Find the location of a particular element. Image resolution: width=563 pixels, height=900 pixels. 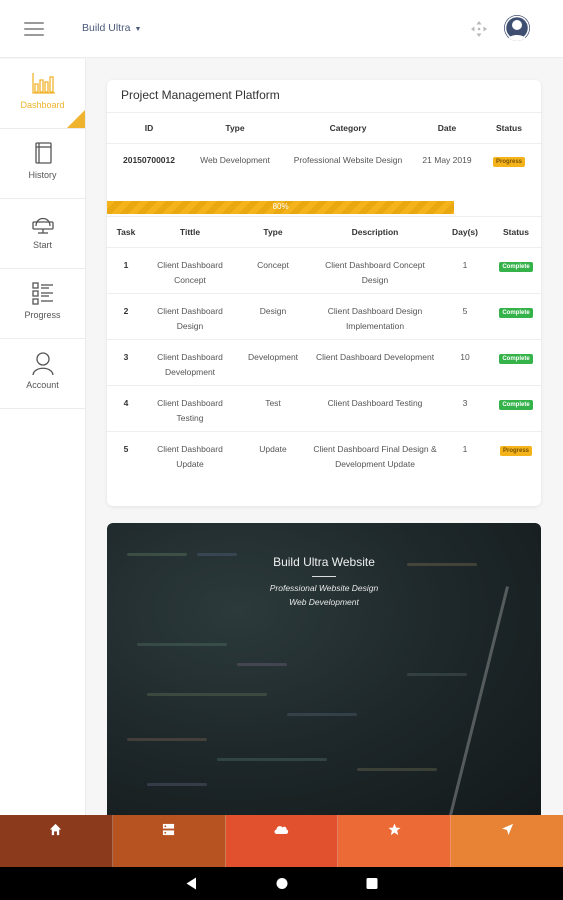

sidebar: Dashboard History Start Progress Account is located at coordinates (43, 437).